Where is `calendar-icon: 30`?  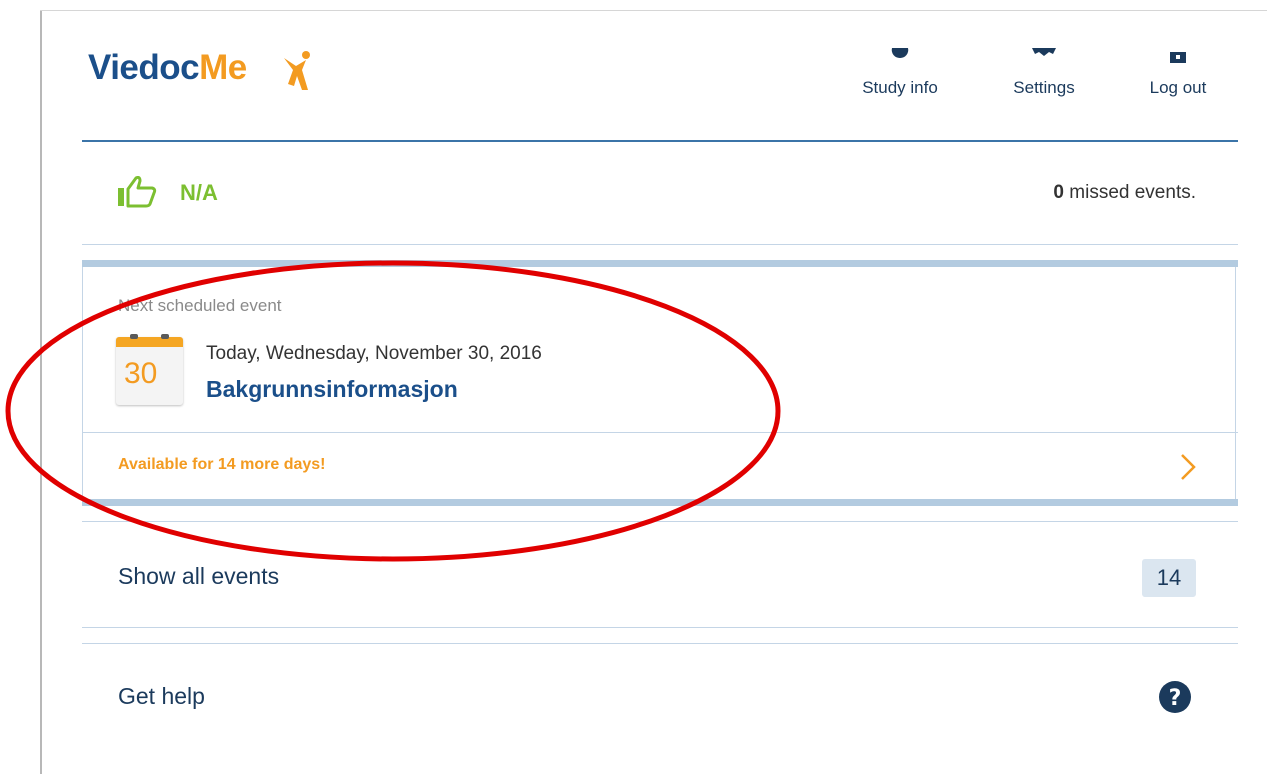 calendar-icon: 30 is located at coordinates (149, 369).